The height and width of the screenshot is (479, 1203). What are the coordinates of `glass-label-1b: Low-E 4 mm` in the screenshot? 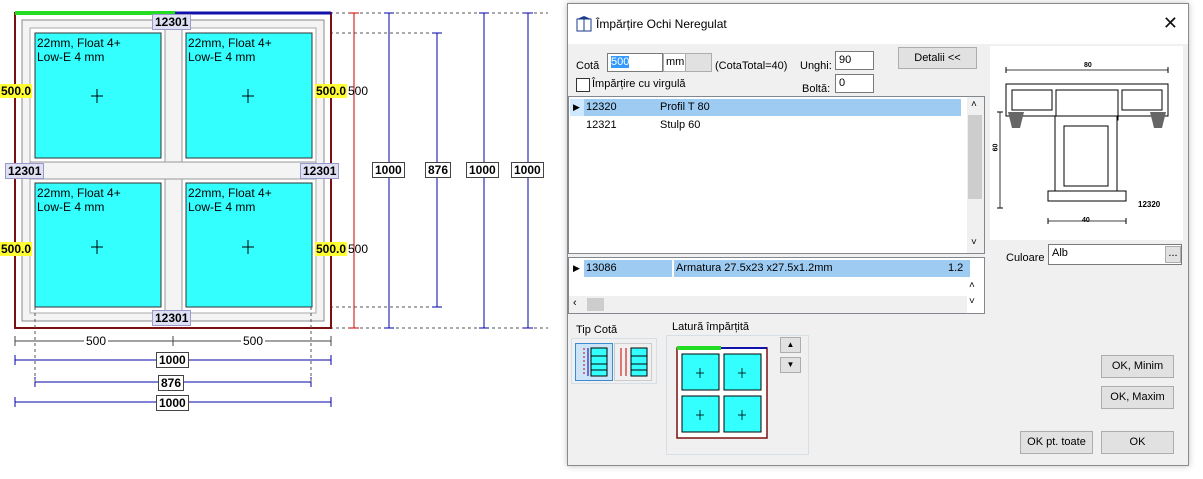 It's located at (71, 57).